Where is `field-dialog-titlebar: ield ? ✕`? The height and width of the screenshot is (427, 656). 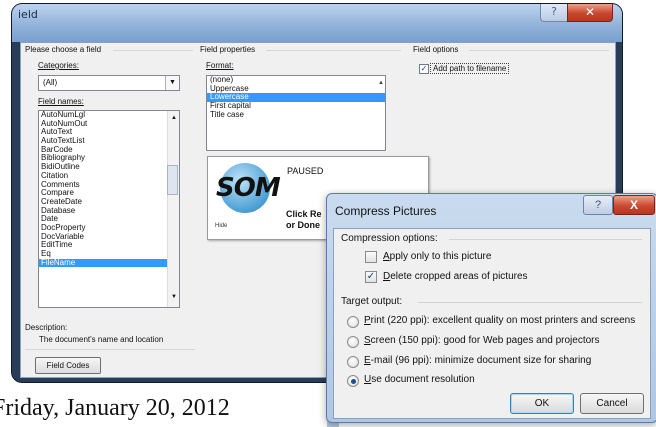
field-dialog-titlebar: ield ? ✕ is located at coordinates (317, 23).